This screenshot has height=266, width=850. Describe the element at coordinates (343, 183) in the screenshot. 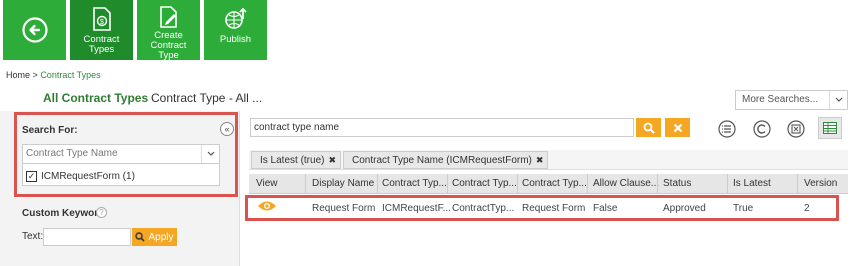

I see `column-header-display-name: Display Name` at that location.